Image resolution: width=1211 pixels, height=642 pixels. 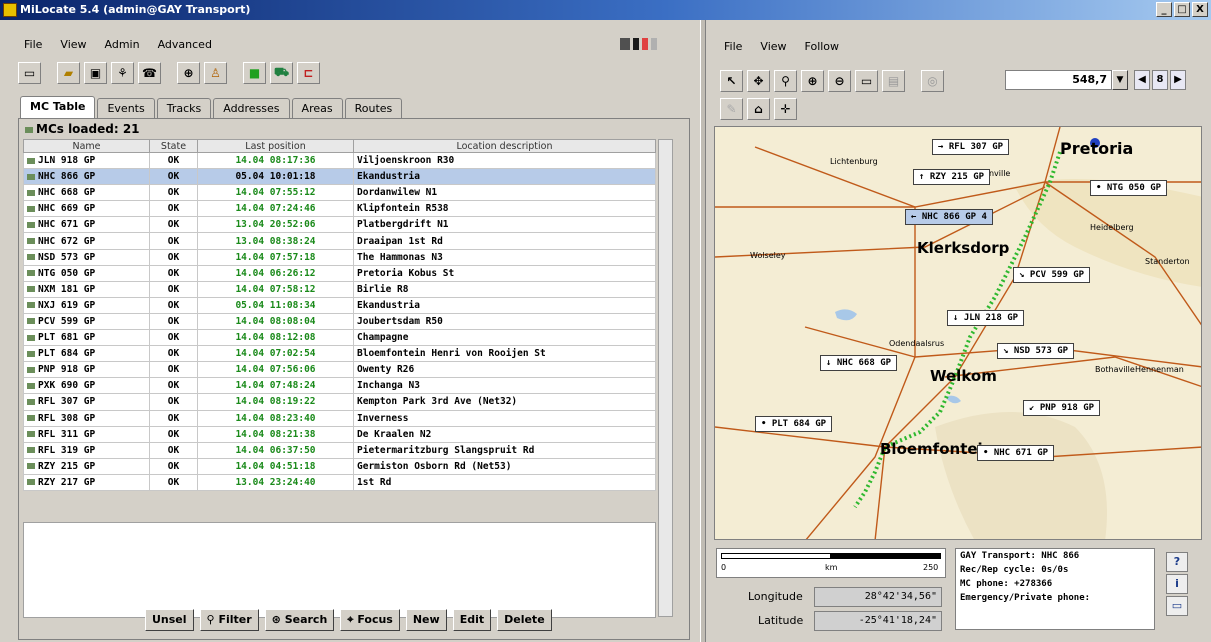 I want to click on next-page-button: ▶, so click(x=1178, y=80).